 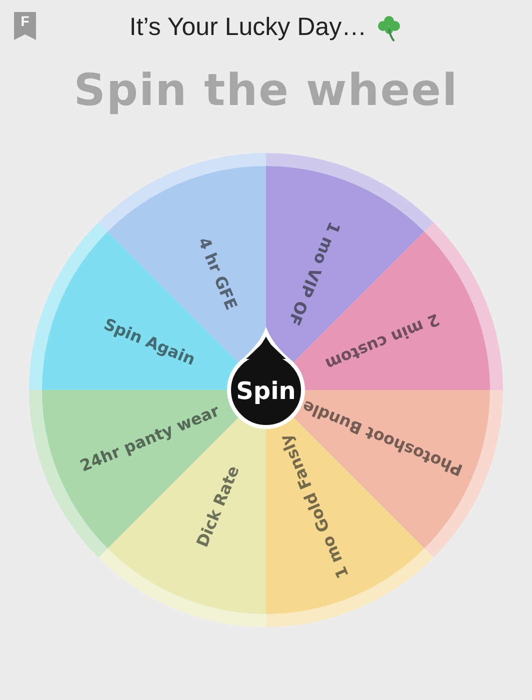 I want to click on segment-label: Dick Rate, so click(x=218, y=506).